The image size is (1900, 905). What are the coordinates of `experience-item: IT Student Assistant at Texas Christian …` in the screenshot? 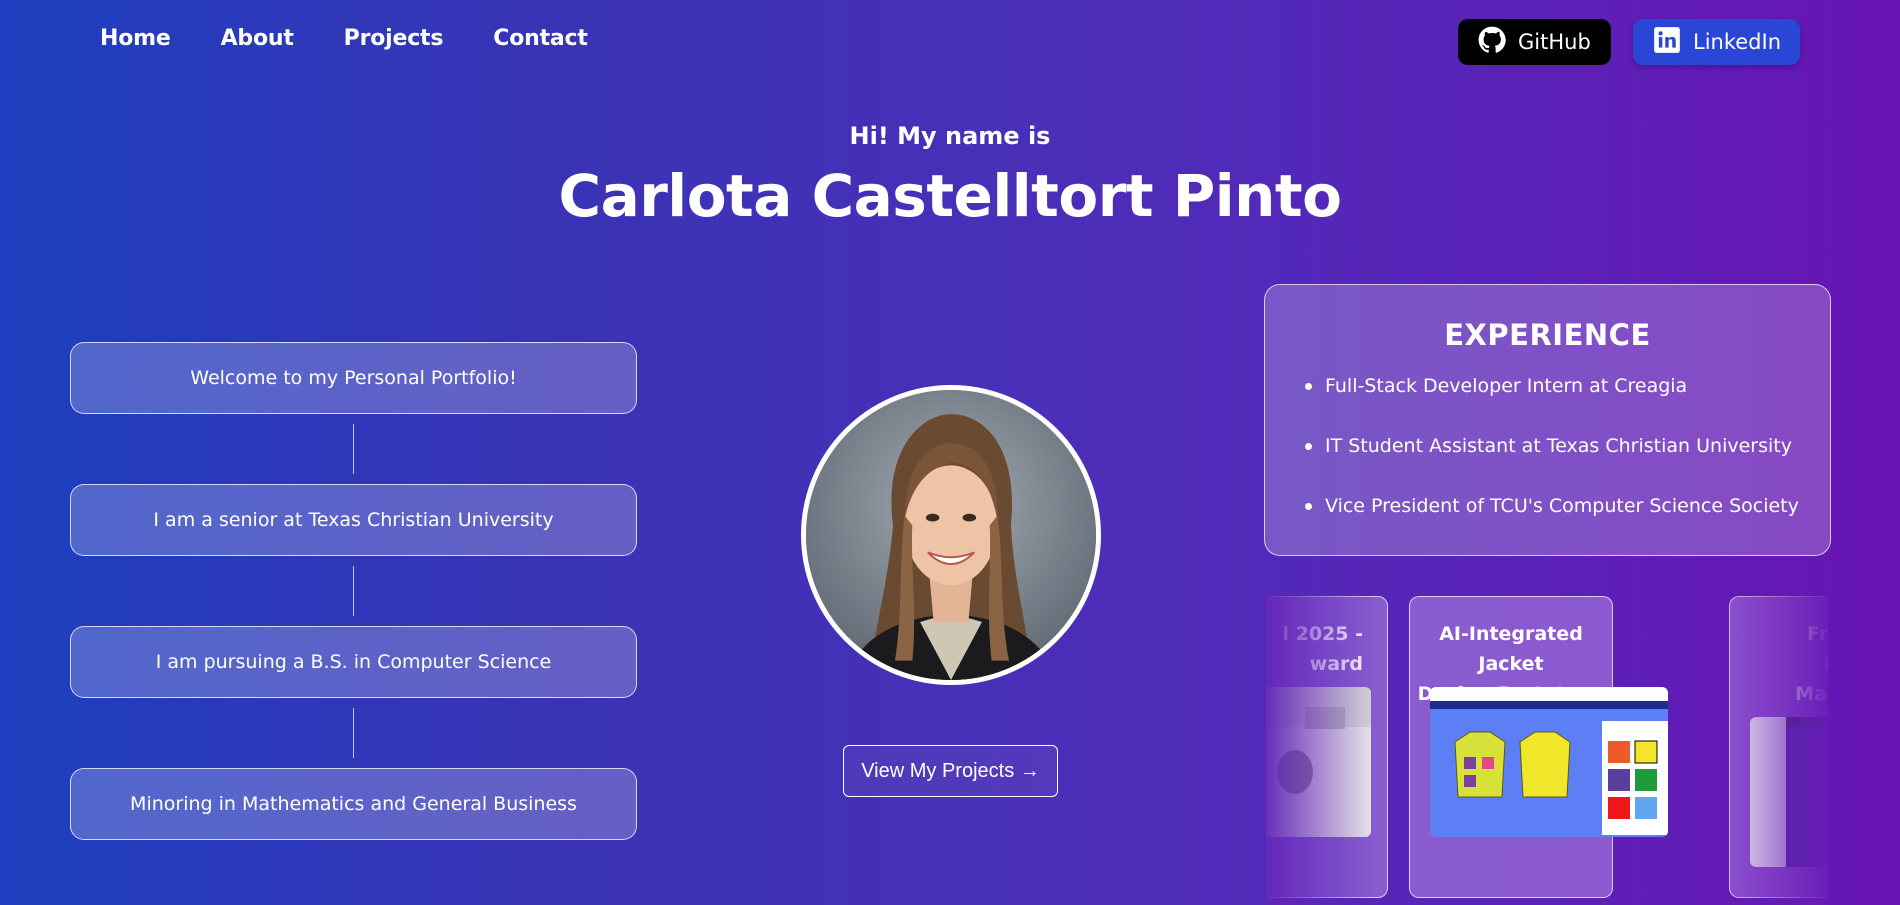 It's located at (1566, 456).